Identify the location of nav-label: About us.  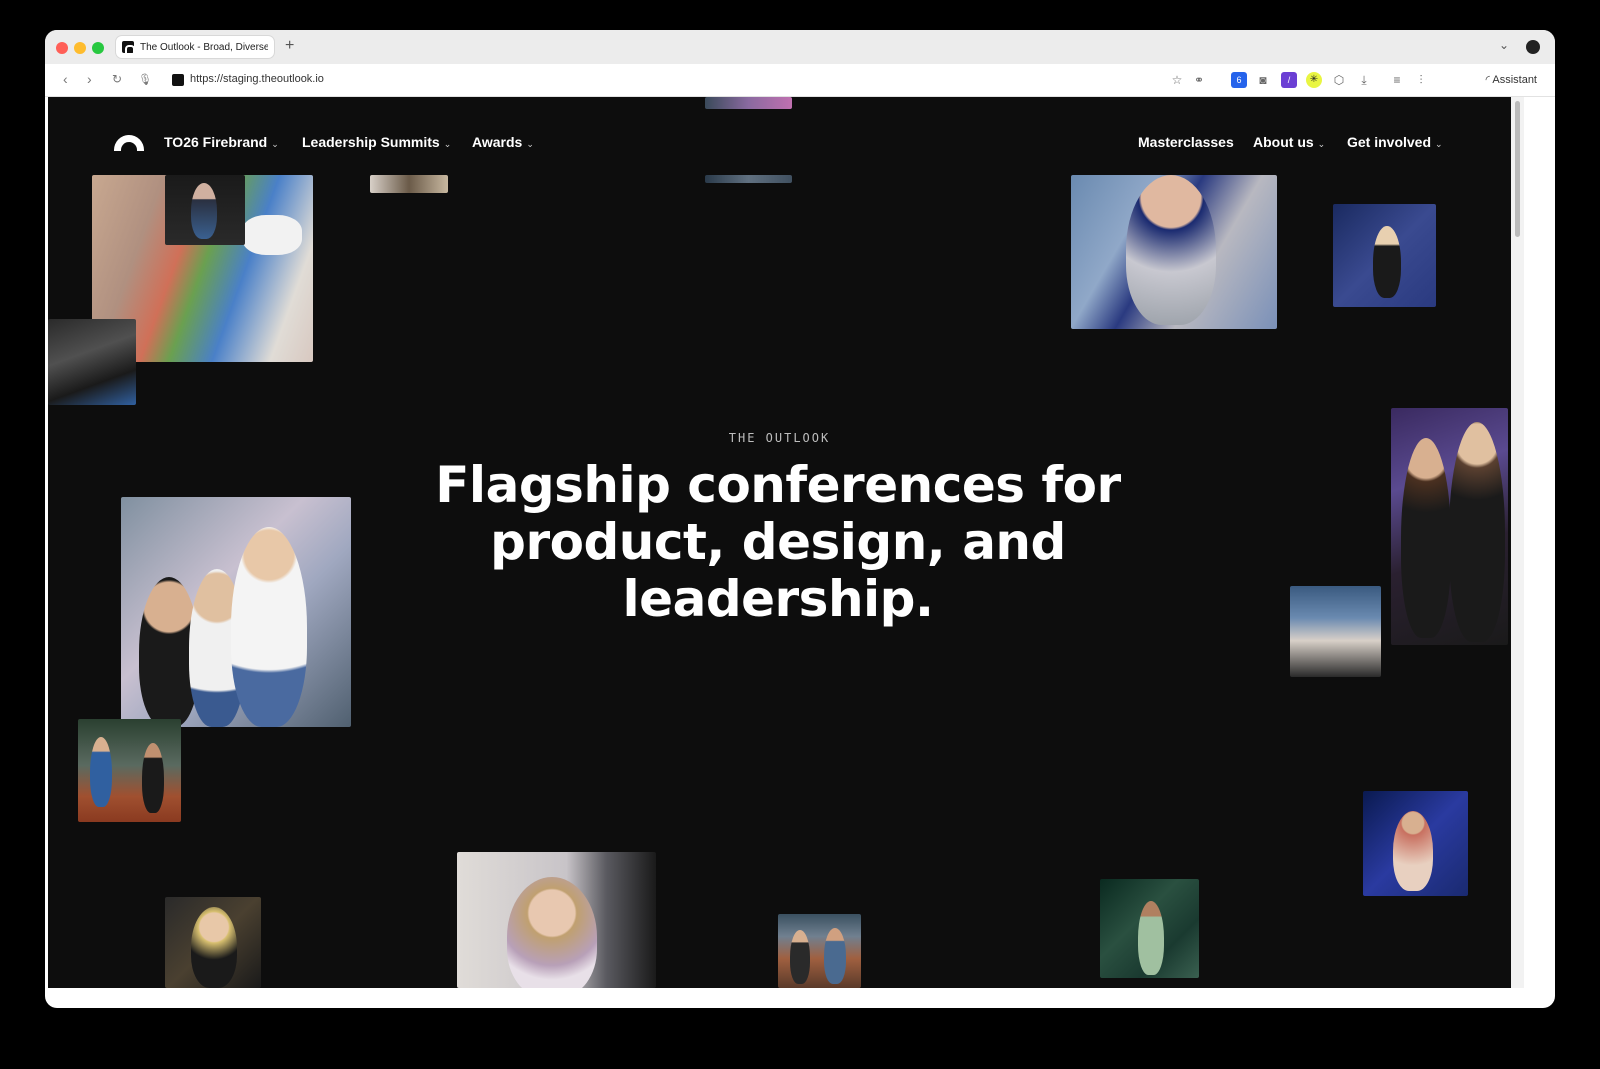
(1283, 142).